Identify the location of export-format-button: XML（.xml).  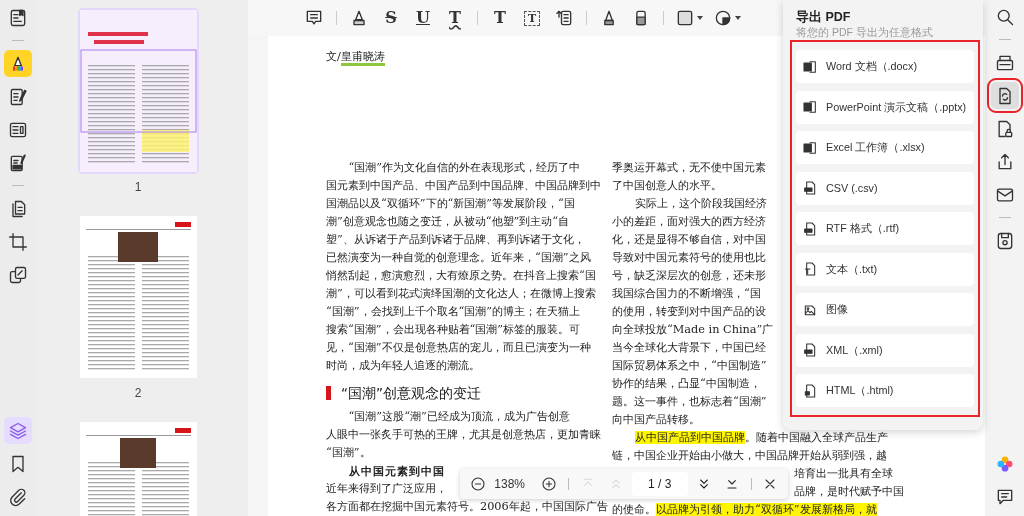
(885, 350).